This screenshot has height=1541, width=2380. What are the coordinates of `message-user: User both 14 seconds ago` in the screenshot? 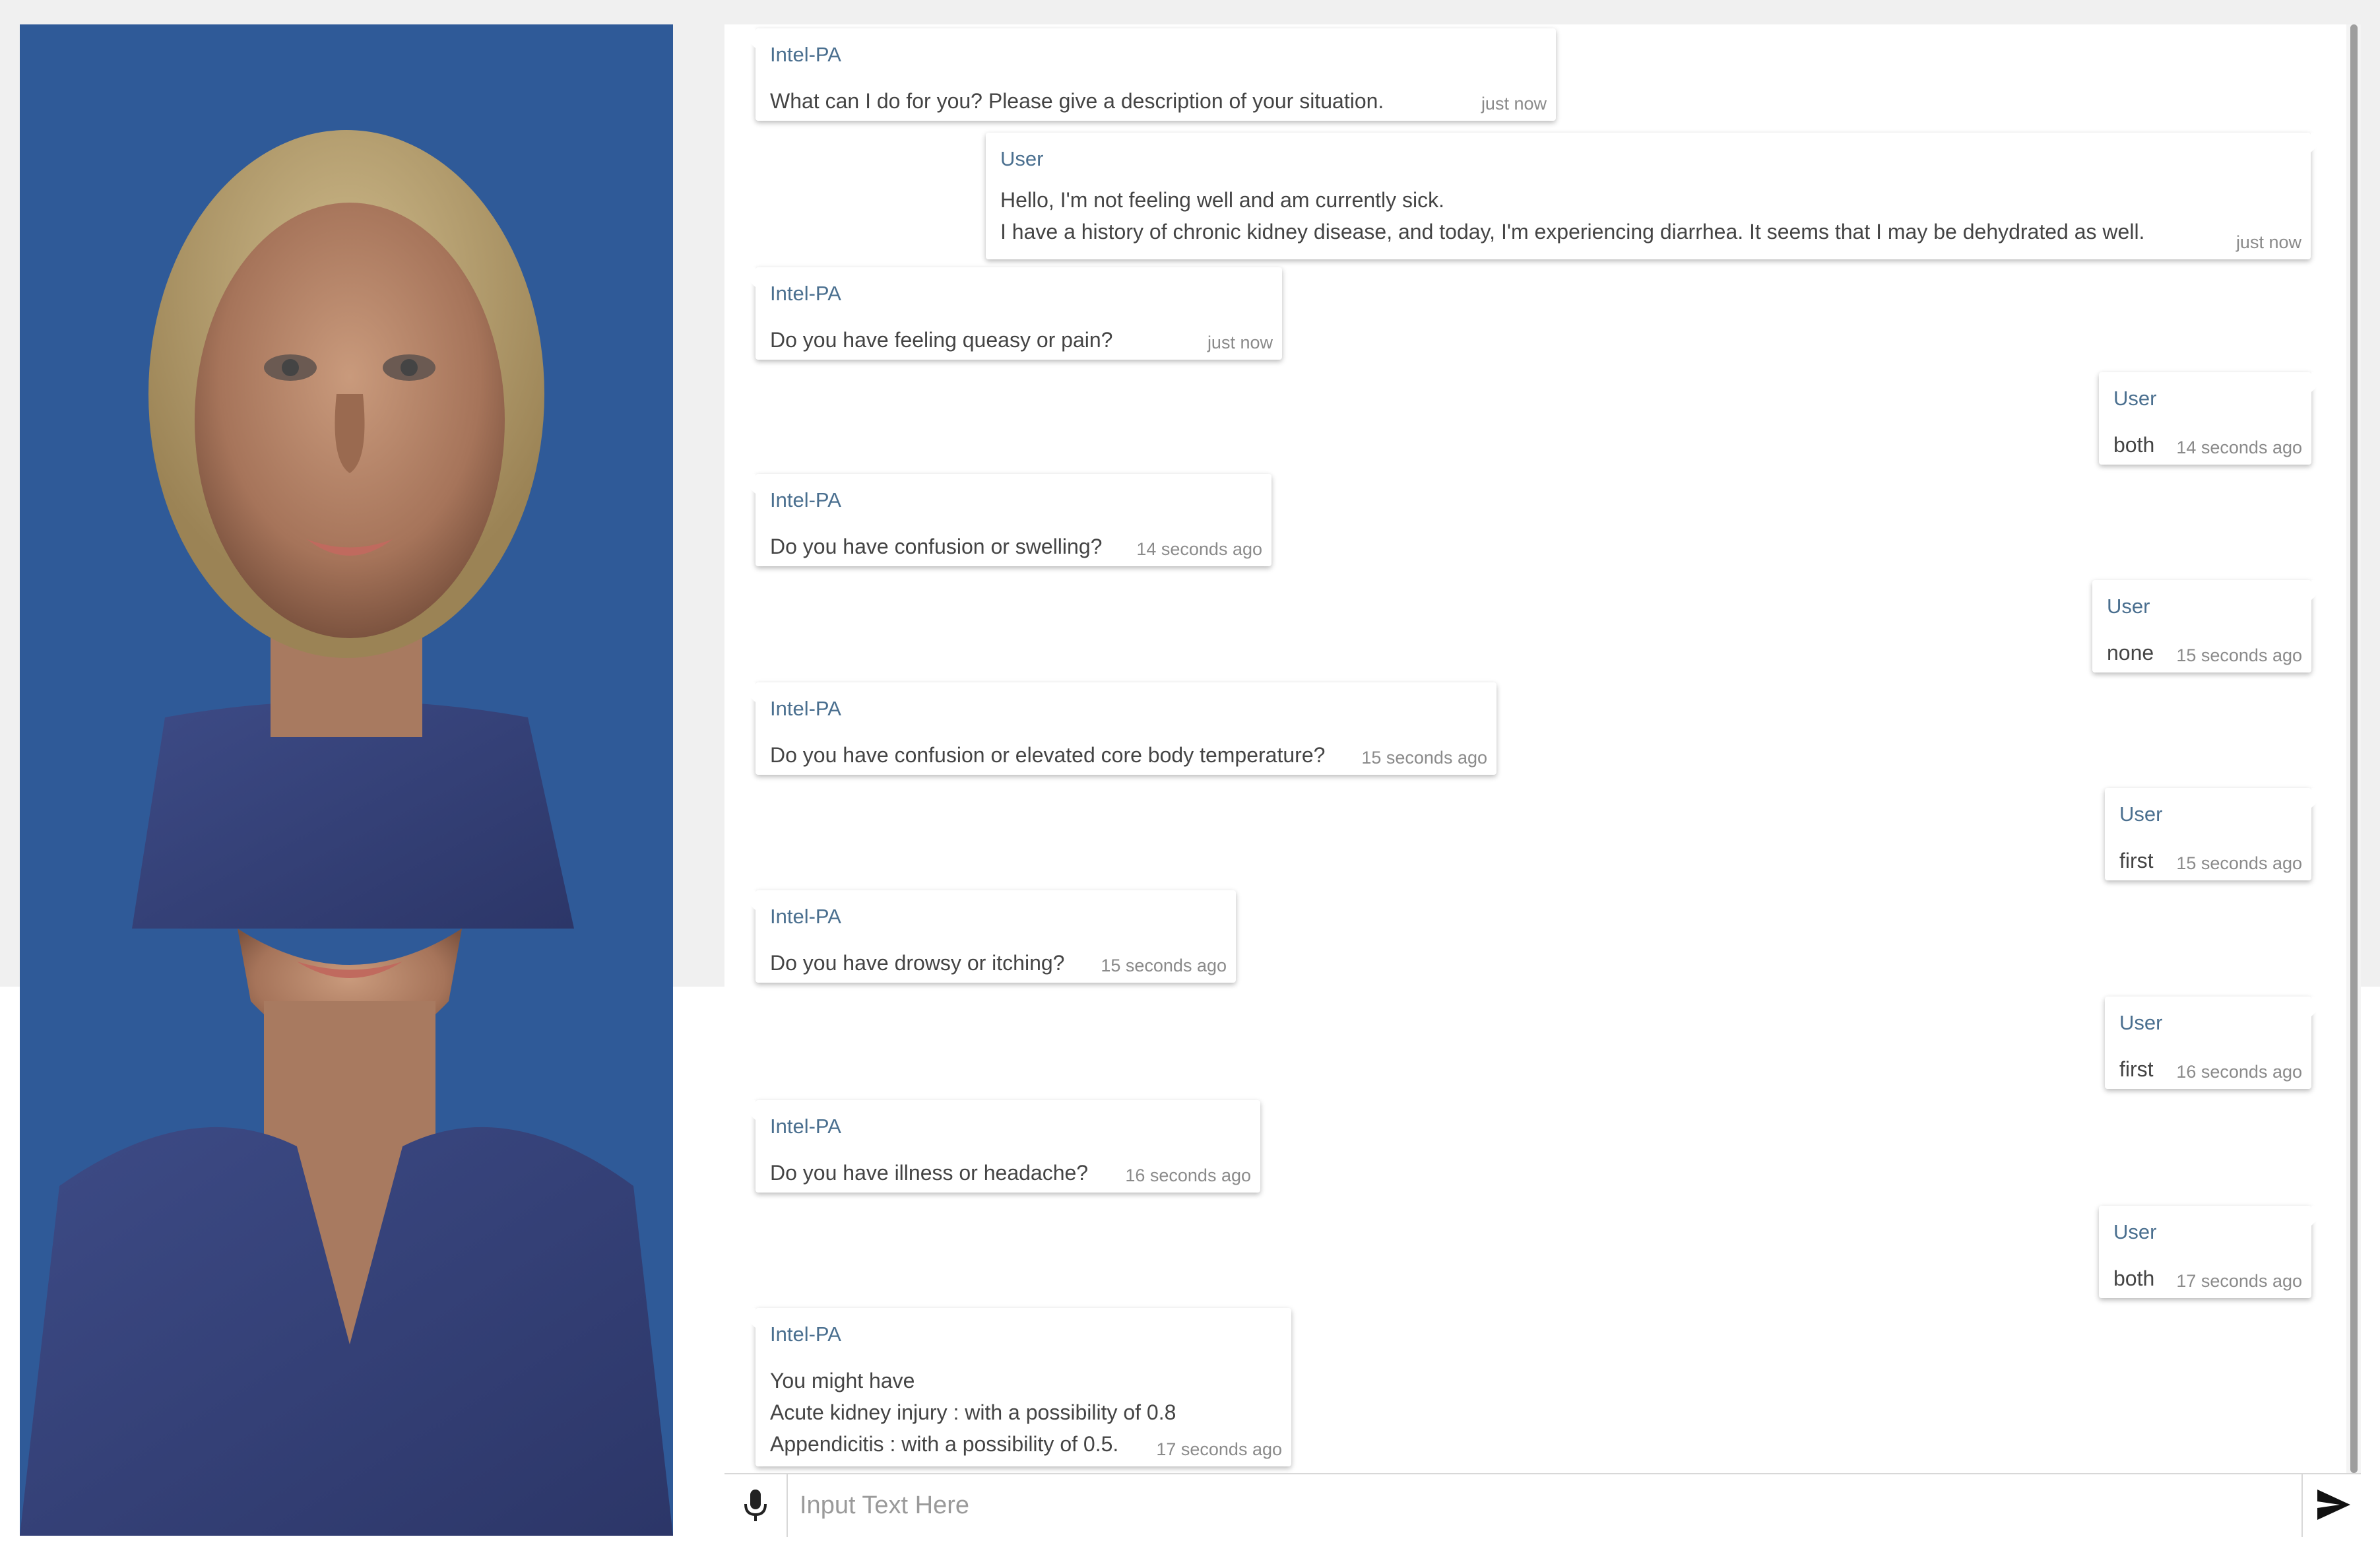 It's located at (2215, 418).